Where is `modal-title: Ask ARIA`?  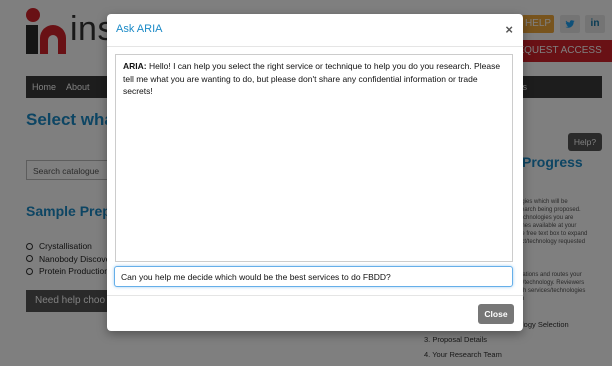 modal-title: Ask ARIA is located at coordinates (139, 29).